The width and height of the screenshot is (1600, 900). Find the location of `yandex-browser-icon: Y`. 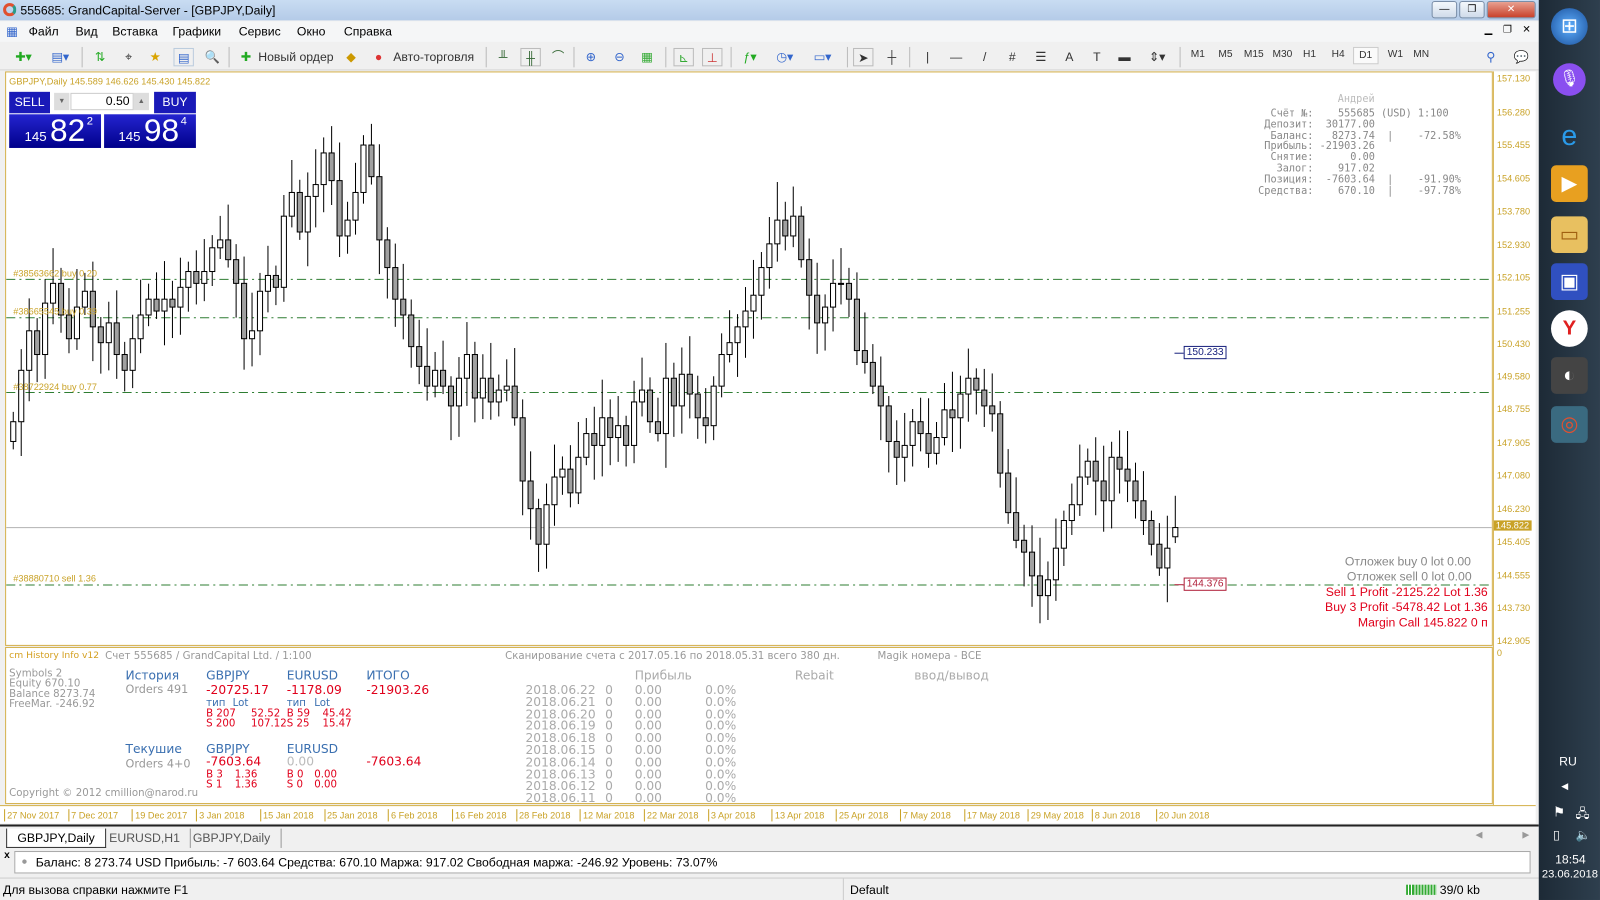

yandex-browser-icon: Y is located at coordinates (1569, 328).